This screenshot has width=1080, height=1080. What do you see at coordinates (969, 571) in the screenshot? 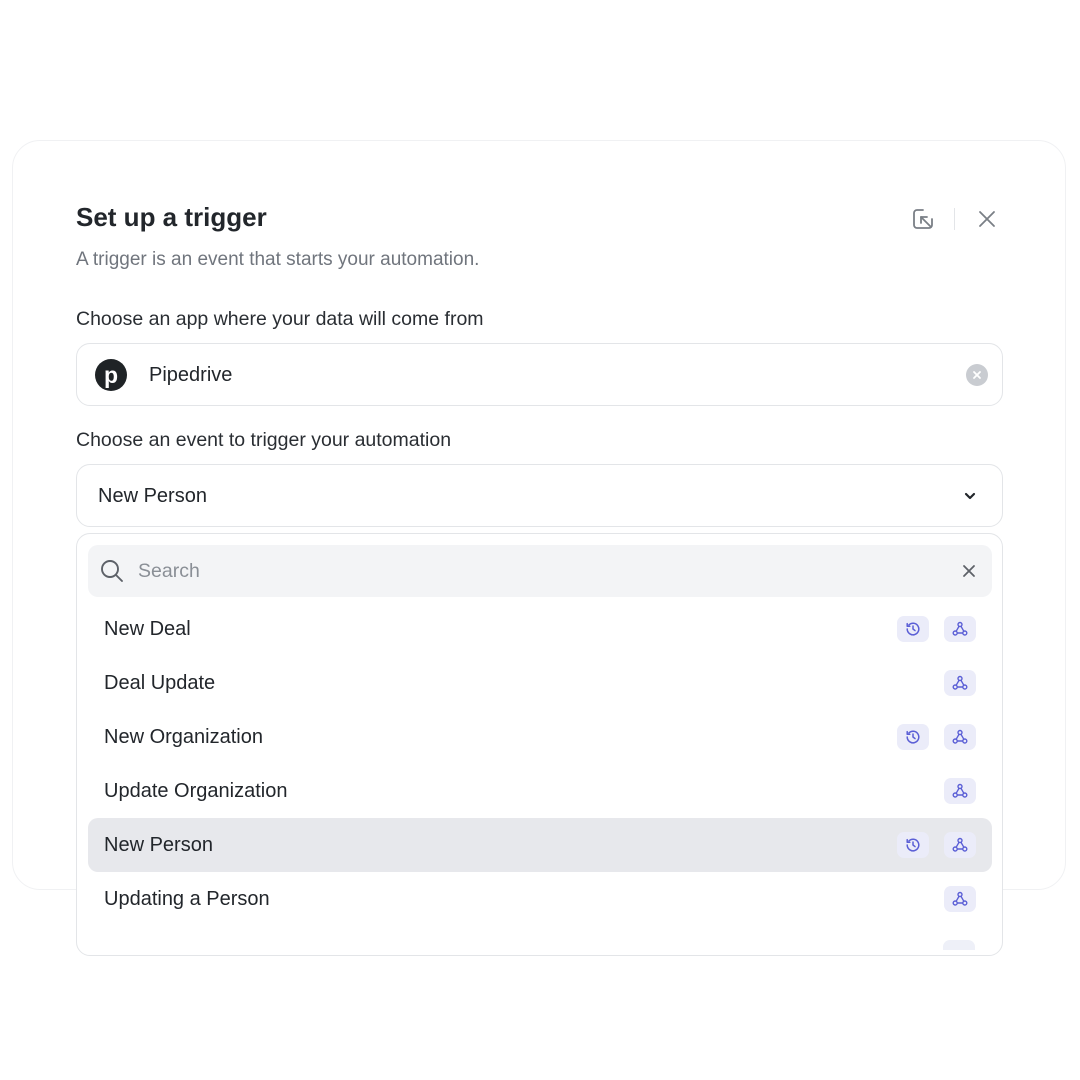
I see `search-clear-icon` at bounding box center [969, 571].